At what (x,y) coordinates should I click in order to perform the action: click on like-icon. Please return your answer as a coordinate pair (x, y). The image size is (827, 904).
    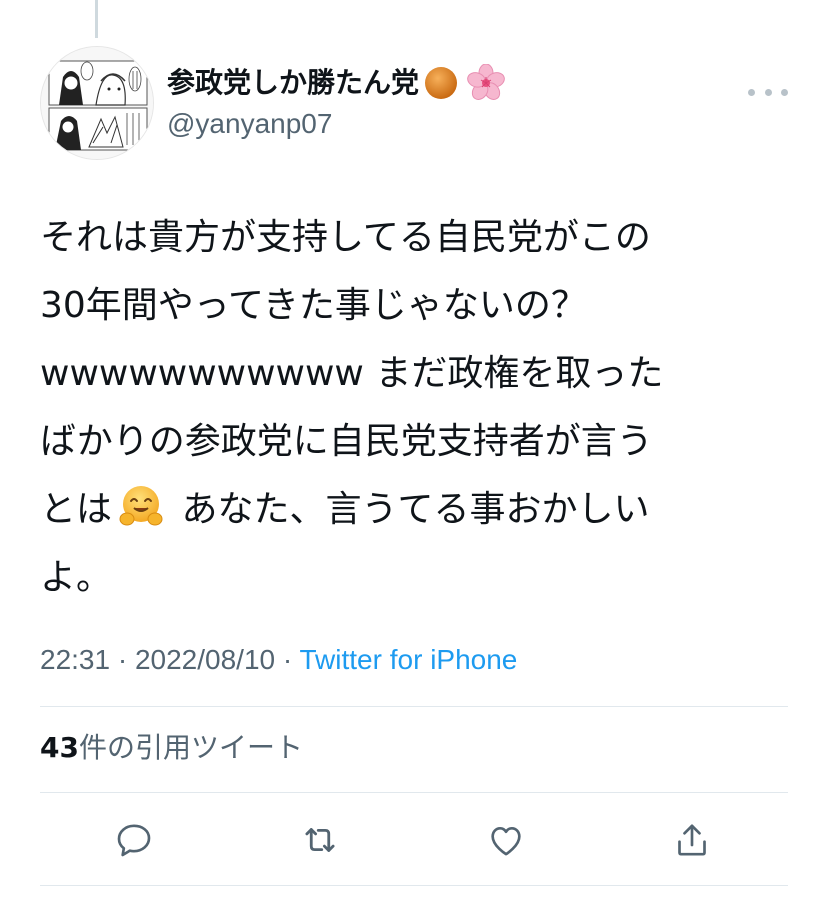
    Looking at the image, I should click on (506, 841).